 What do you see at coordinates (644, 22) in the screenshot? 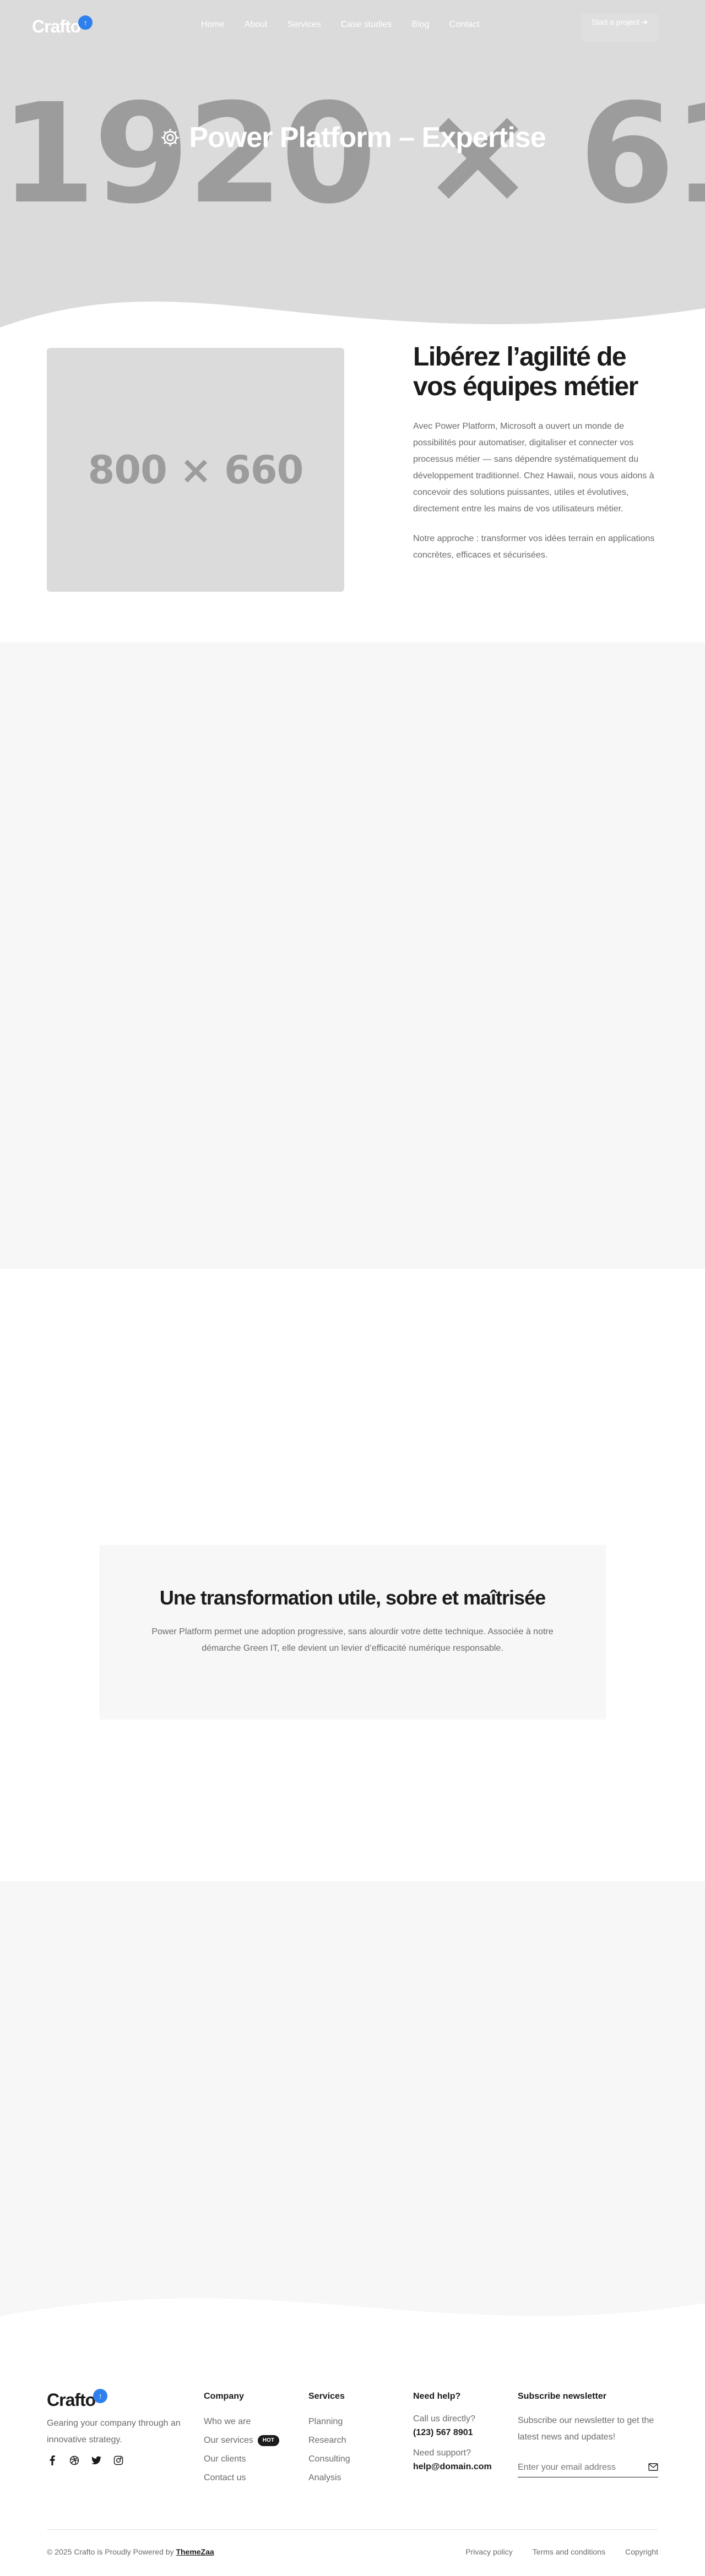
I see `arrow-right-icon: ➜` at bounding box center [644, 22].